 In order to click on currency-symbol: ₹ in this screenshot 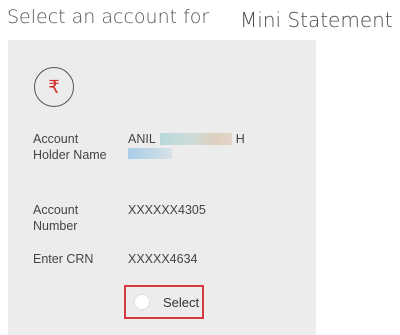, I will do `click(54, 87)`.